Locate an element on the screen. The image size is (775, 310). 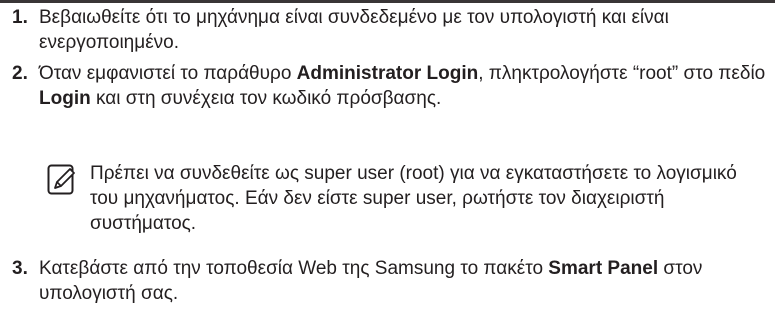
step-number: 3. is located at coordinates (20, 268).